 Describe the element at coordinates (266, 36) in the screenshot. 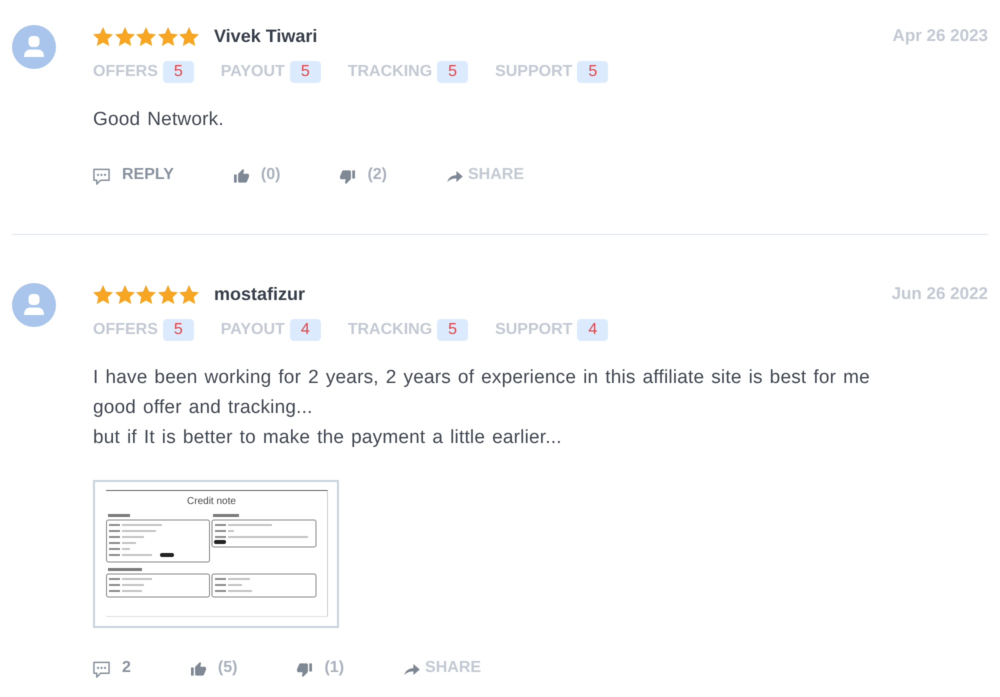

I see `reviewer-name: Vivek Tiwari` at that location.